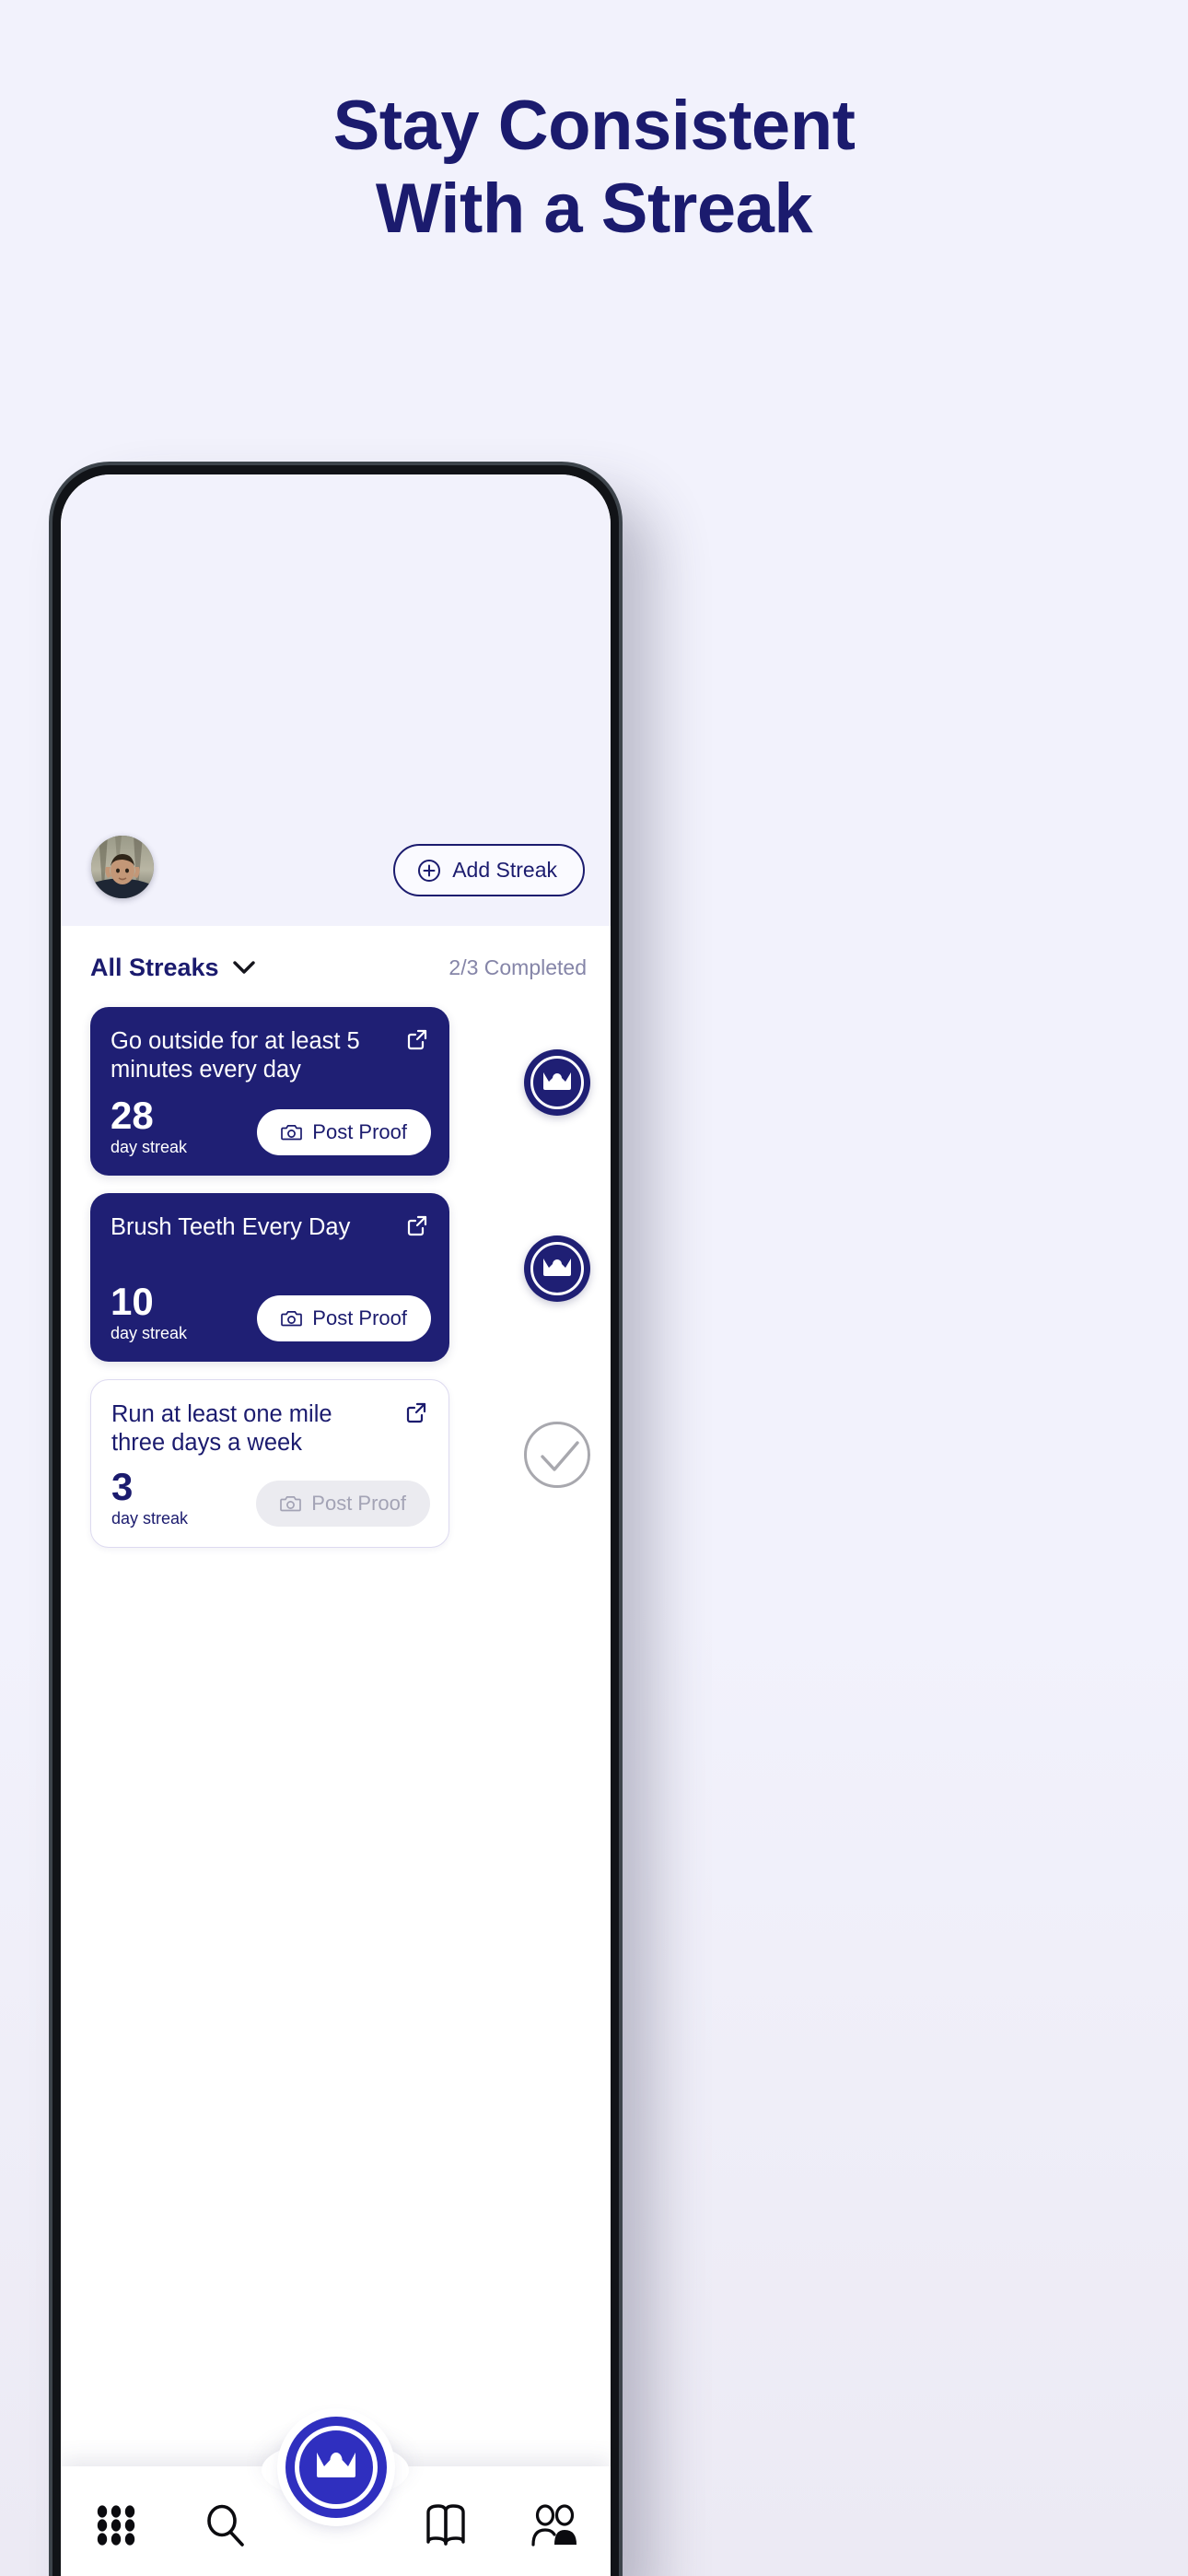 The image size is (1188, 2576). Describe the element at coordinates (594, 167) in the screenshot. I see `promo-headline: Stay Consistent With a Streak` at that location.